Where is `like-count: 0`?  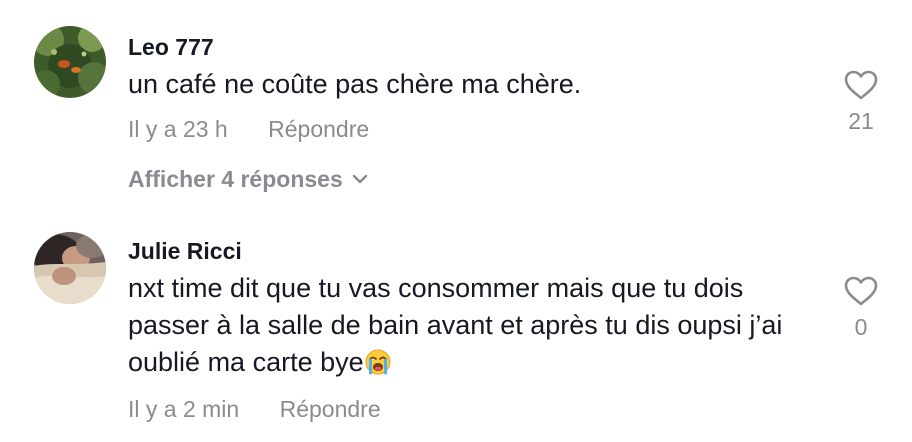 like-count: 0 is located at coordinates (861, 327).